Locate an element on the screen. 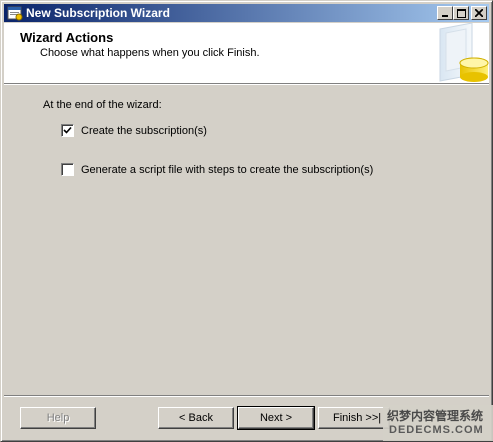 Image resolution: width=493 pixels, height=442 pixels. footer-divider is located at coordinates (246, 396).